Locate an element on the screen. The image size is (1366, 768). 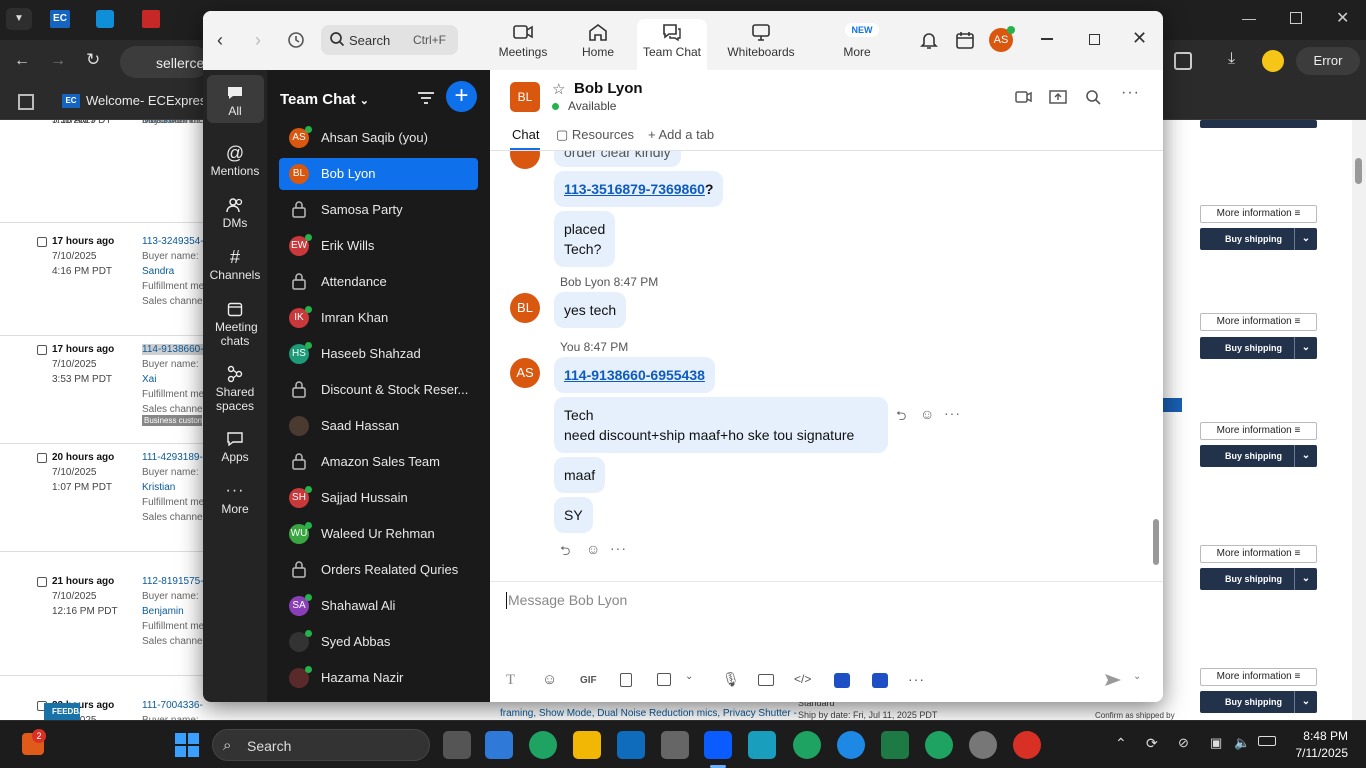
profile-avatar is located at coordinates (1273, 61).